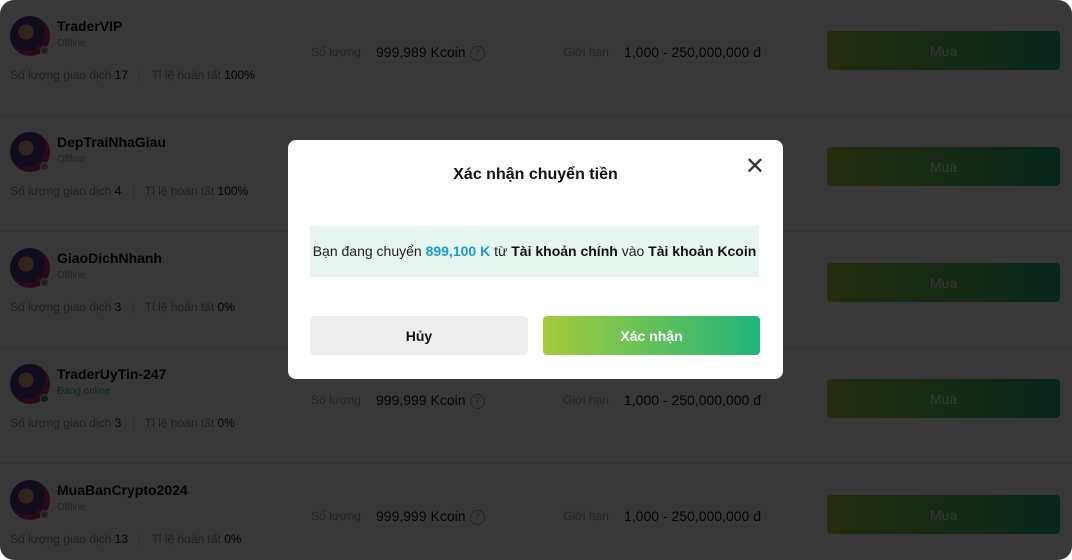  What do you see at coordinates (535, 174) in the screenshot?
I see `dialog-title: Xác nhận chuyển tiền` at bounding box center [535, 174].